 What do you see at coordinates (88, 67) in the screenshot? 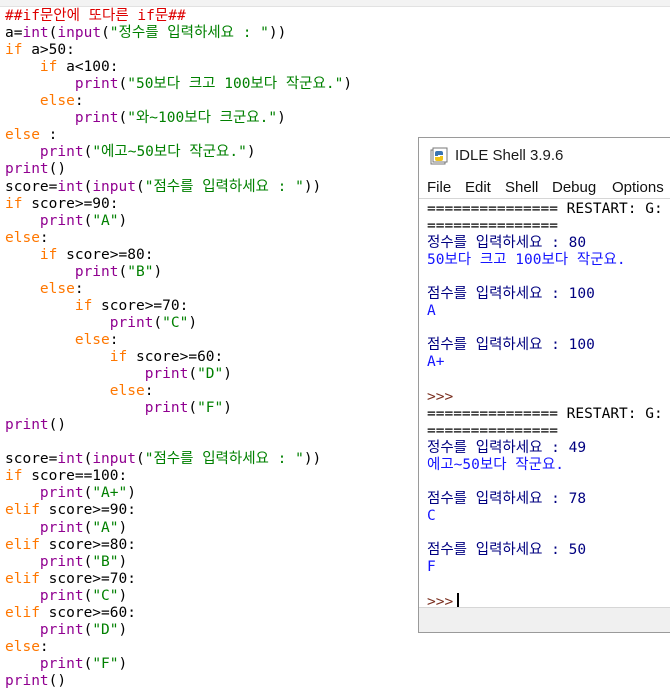
I see `code-token: a<100:` at bounding box center [88, 67].